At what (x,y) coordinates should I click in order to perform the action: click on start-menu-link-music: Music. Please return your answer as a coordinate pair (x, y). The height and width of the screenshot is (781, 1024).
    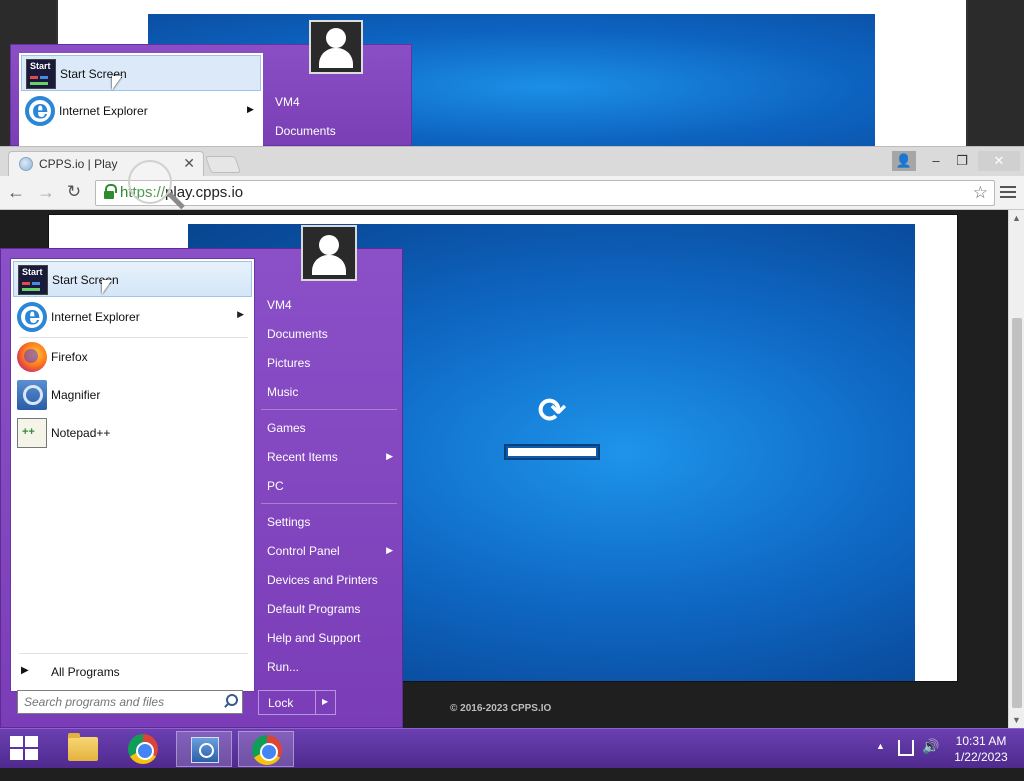
    Looking at the image, I should click on (329, 392).